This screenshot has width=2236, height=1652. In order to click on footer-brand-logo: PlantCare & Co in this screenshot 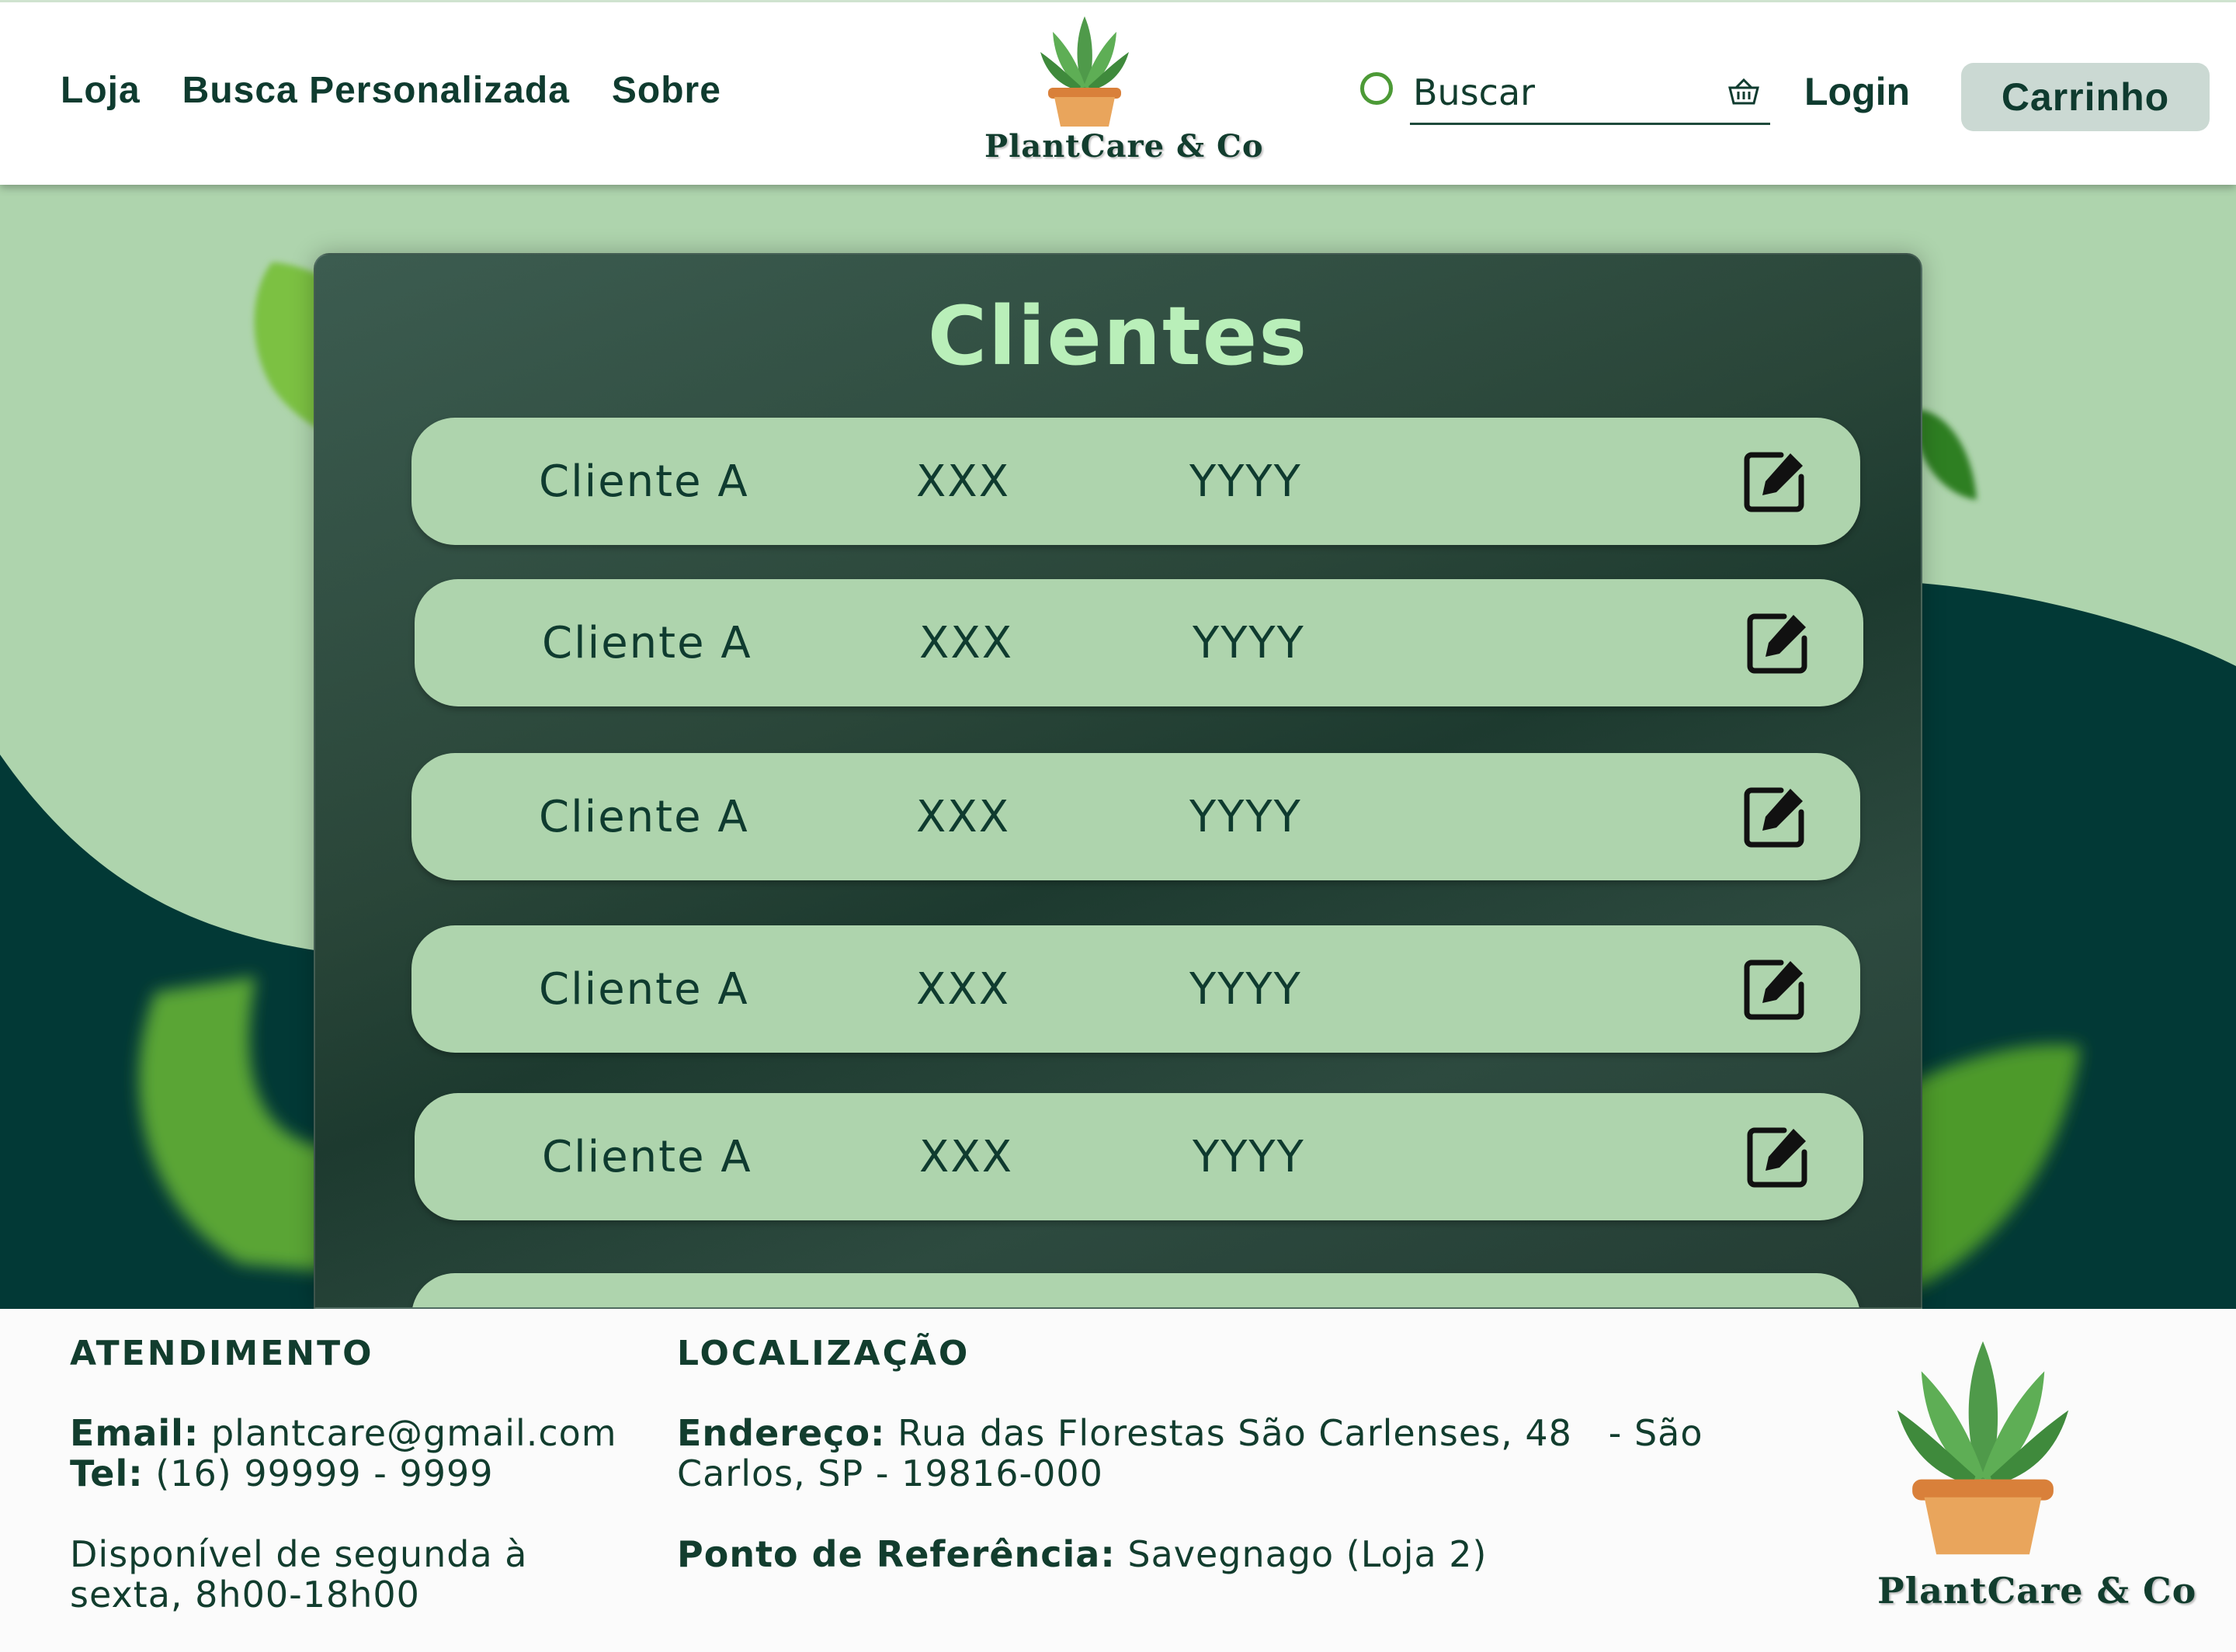, I will do `click(2033, 1482)`.